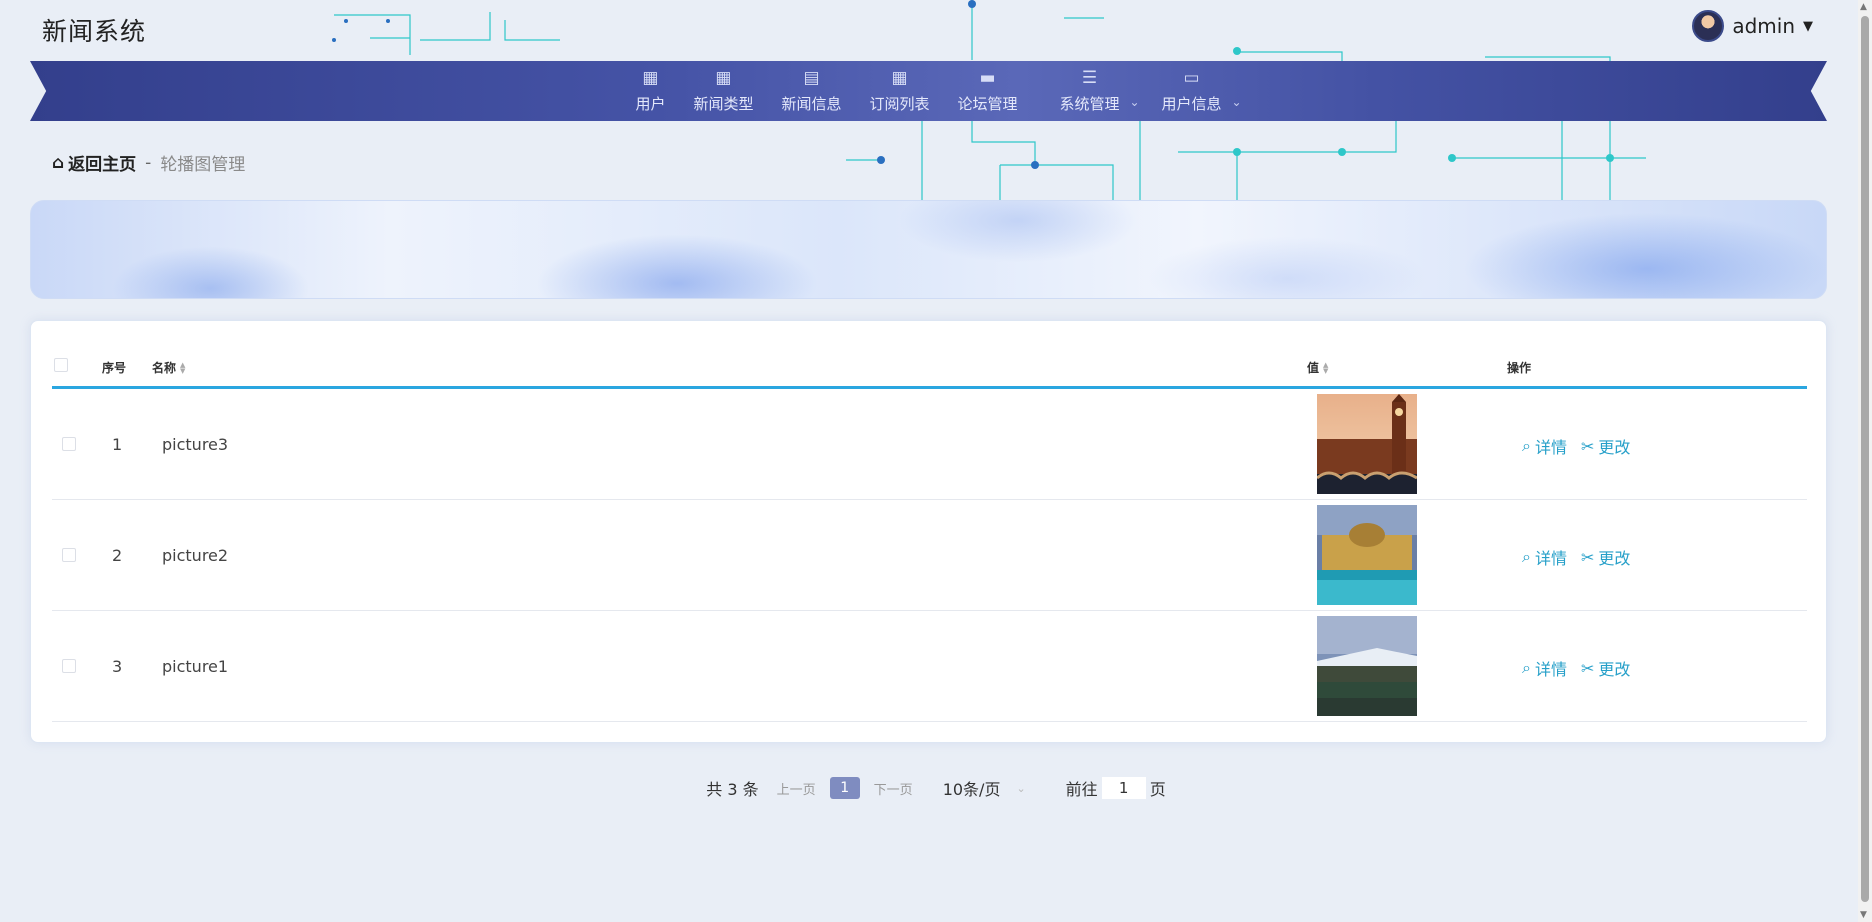 Image resolution: width=1872 pixels, height=922 pixels. I want to click on breadcrumb-home: ⌂ 返回主页, so click(94, 163).